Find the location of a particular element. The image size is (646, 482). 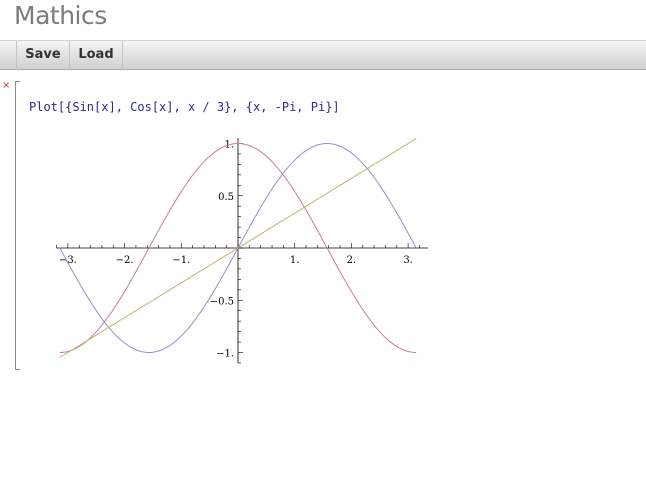

x-tick-label: 2. is located at coordinates (352, 260).